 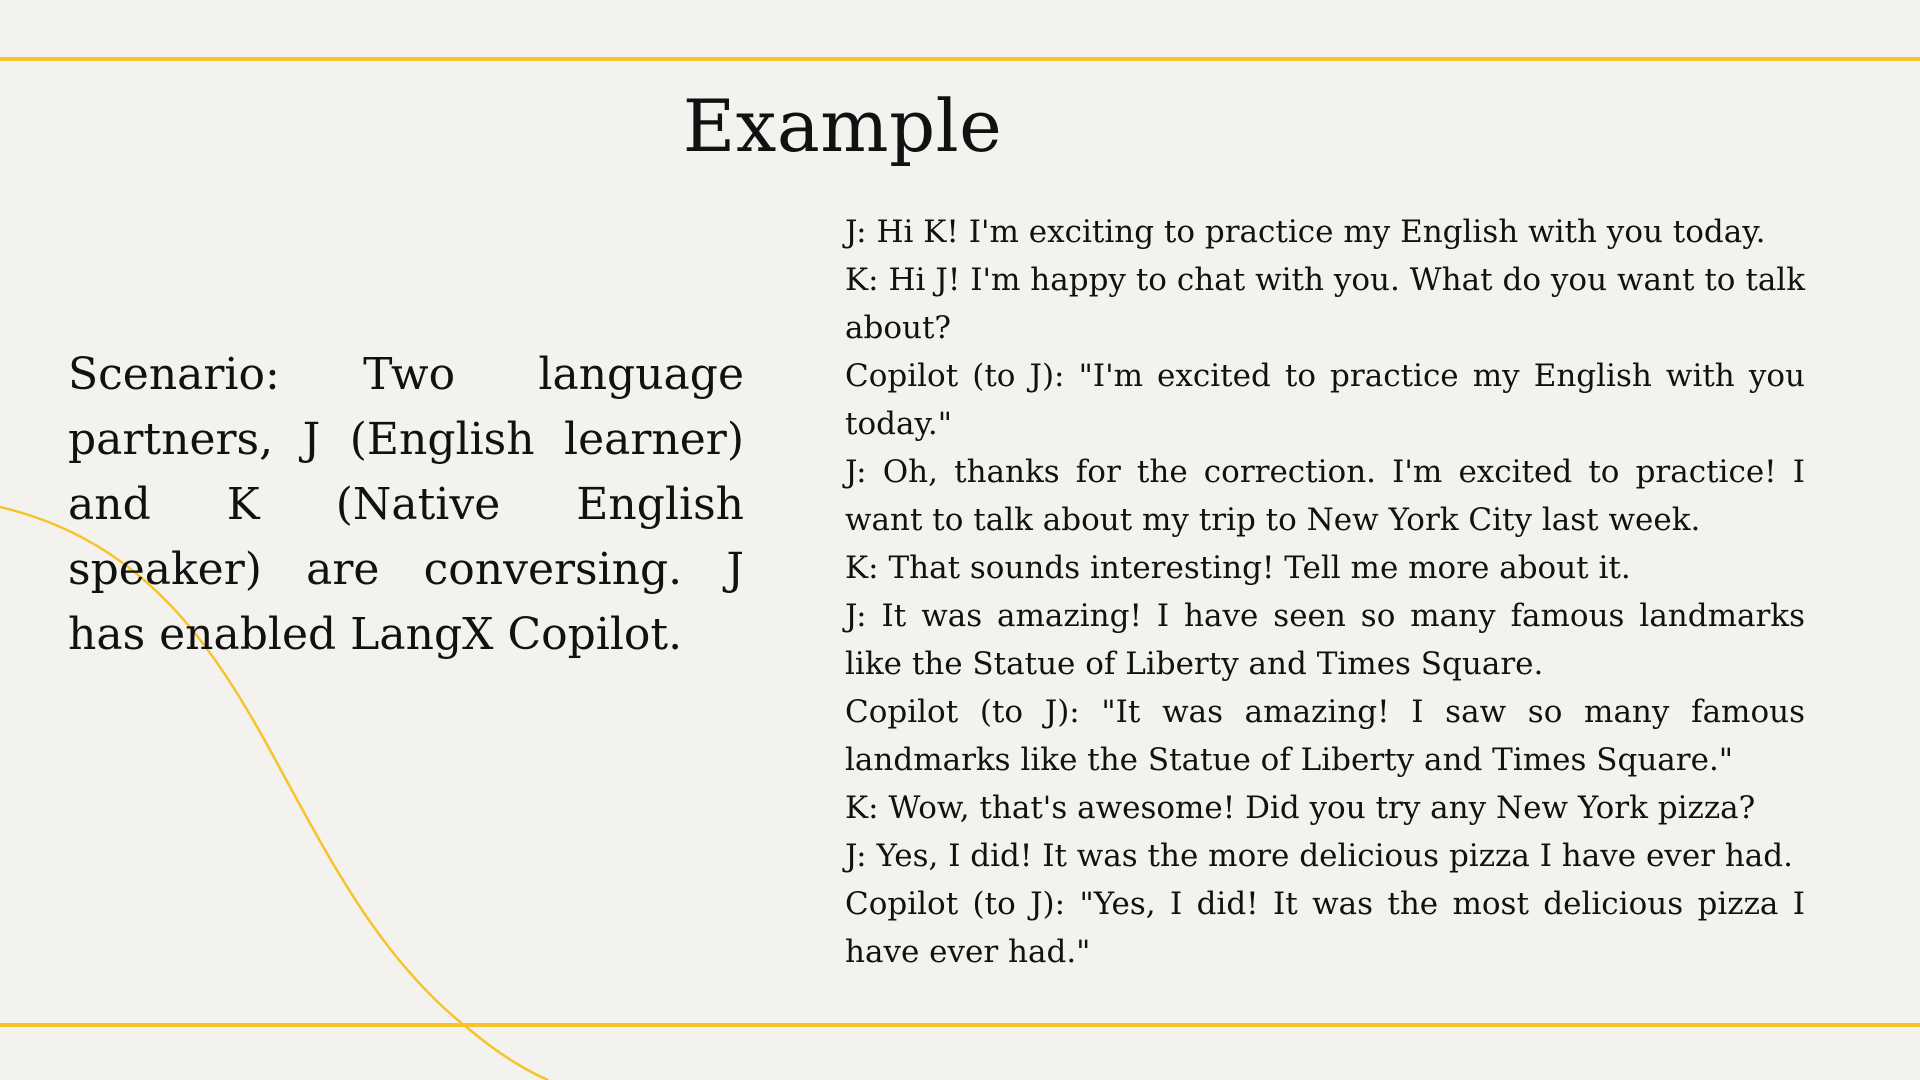 What do you see at coordinates (960, 59) in the screenshot?
I see `top-accent-rule` at bounding box center [960, 59].